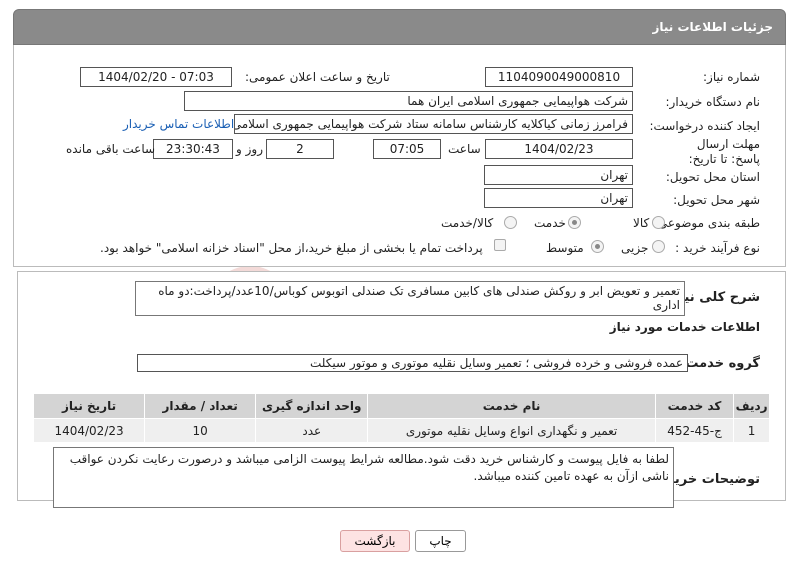  Describe the element at coordinates (574, 222) in the screenshot. I see `category-radio-service` at that location.